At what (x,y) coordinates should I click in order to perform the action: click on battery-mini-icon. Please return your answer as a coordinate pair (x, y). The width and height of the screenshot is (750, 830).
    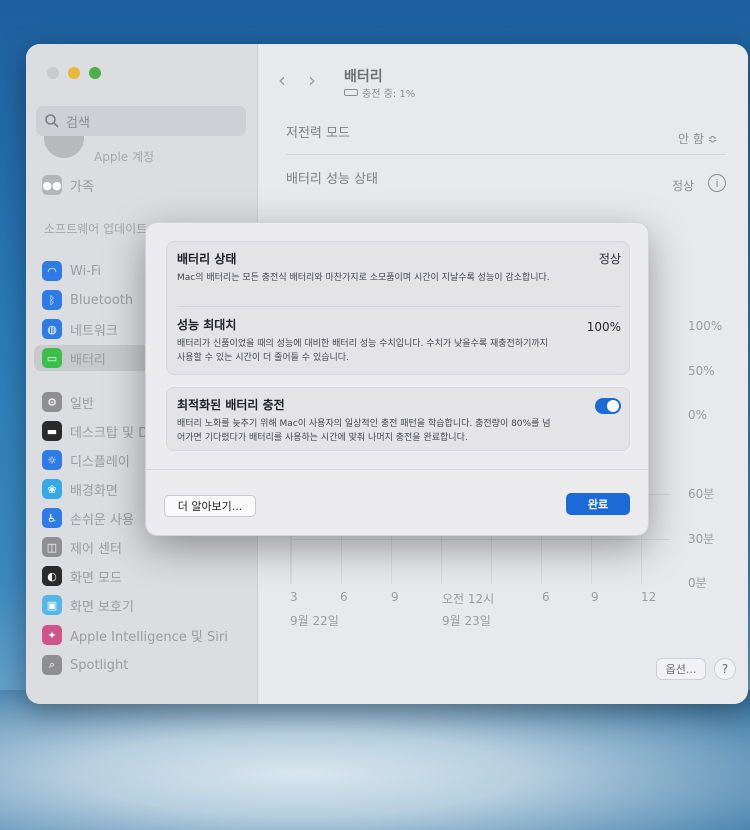
    Looking at the image, I should click on (351, 92).